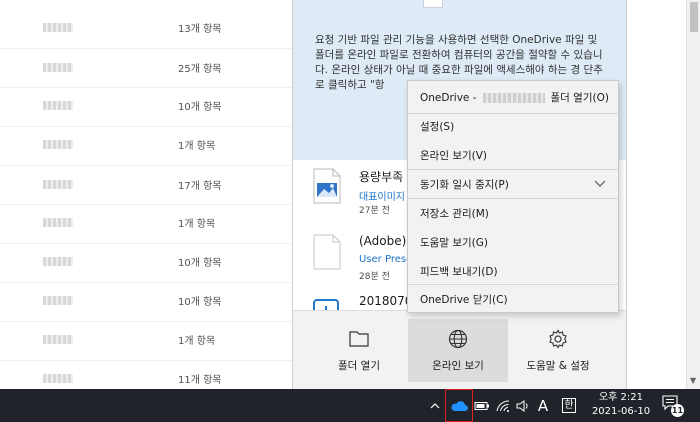 This screenshot has width=700, height=422. I want to click on gear-icon, so click(558, 339).